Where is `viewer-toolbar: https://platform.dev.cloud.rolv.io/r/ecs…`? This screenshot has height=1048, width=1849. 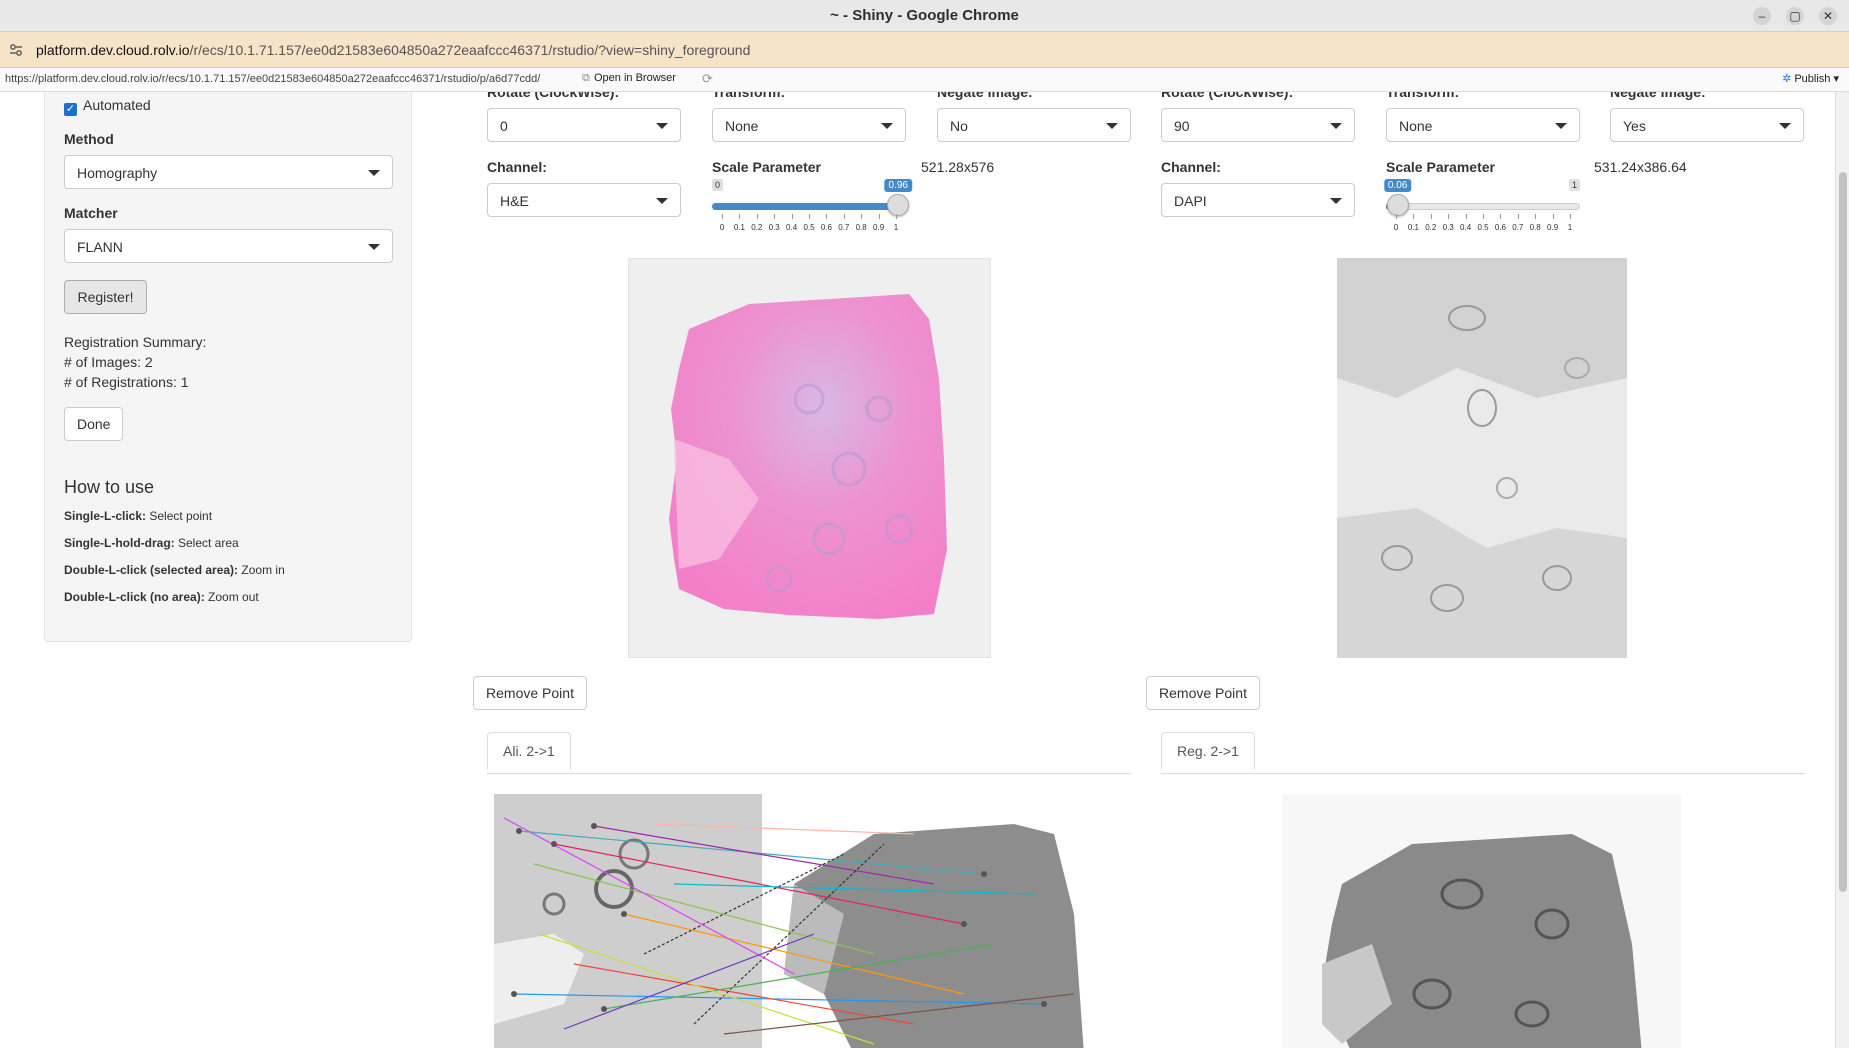
viewer-toolbar: https://platform.dev.cloud.rolv.io/r/ecs… is located at coordinates (924, 80).